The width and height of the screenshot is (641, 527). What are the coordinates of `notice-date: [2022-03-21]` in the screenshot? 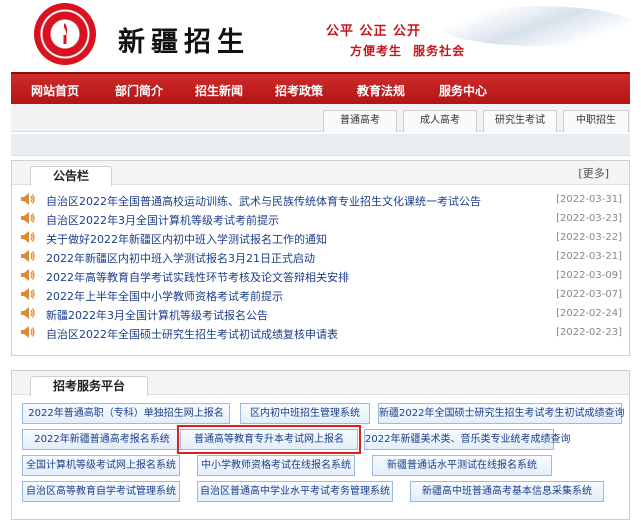 It's located at (589, 256).